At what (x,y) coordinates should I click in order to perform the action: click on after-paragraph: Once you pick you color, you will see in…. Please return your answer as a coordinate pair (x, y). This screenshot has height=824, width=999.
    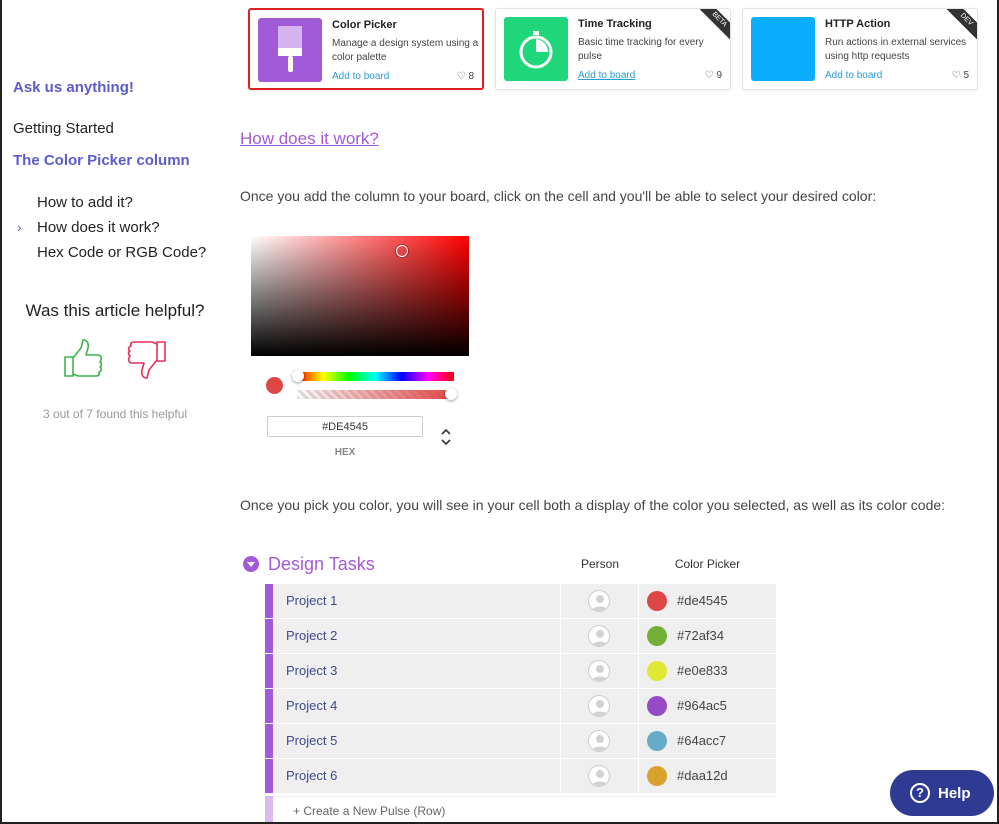
    Looking at the image, I should click on (593, 505).